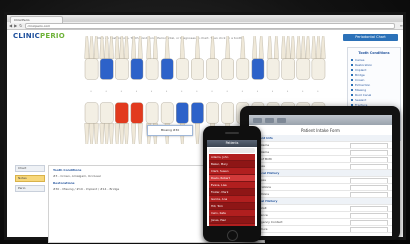  What do you see at coordinates (232, 213) in the screenshot?
I see `patient-list-item: Irwin, Kate` at bounding box center [232, 213].